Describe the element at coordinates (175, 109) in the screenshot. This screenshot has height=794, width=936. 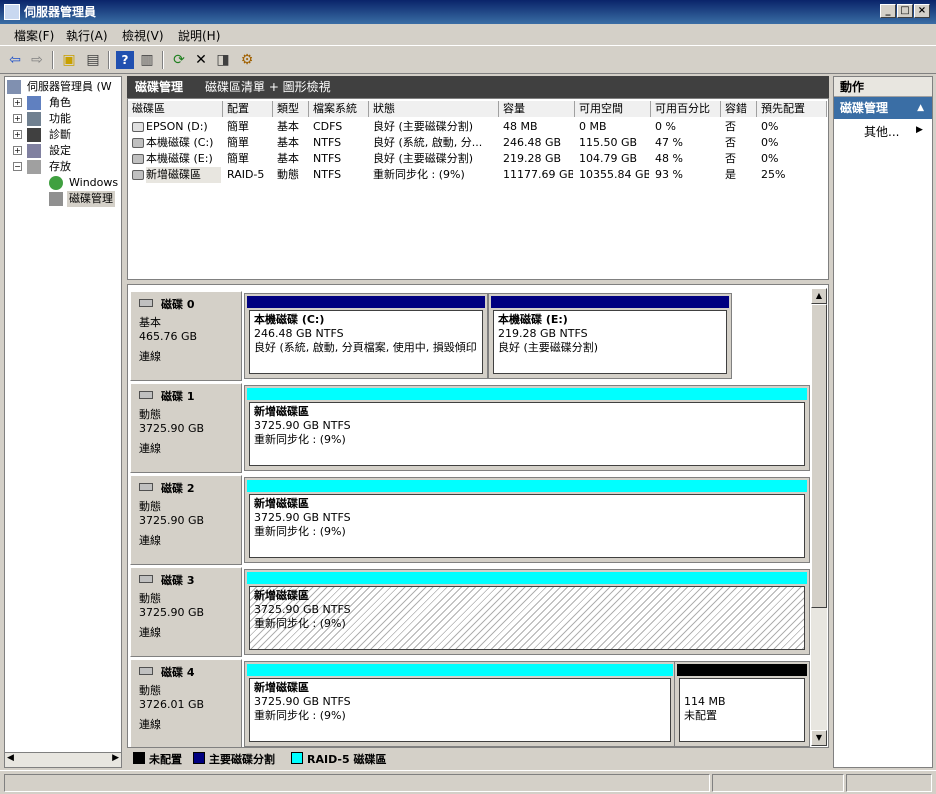
I see `column-header: 磁碟區` at that location.